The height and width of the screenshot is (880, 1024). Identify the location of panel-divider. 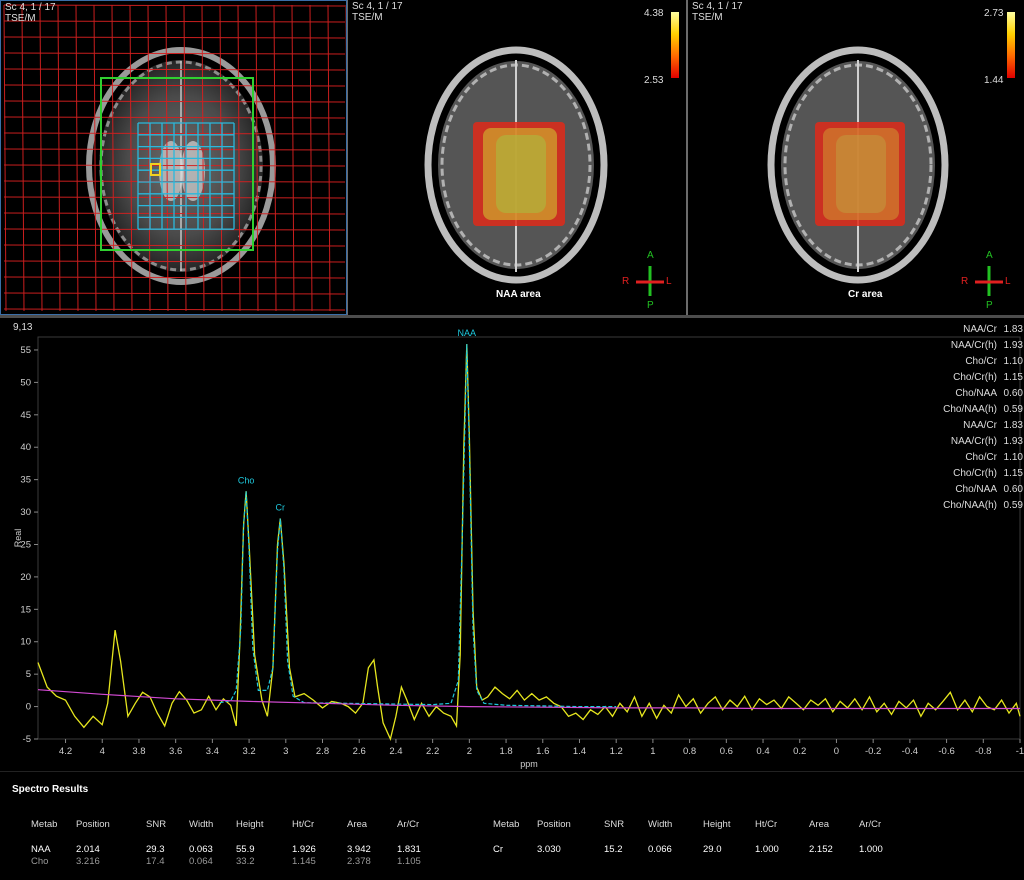
(512, 316).